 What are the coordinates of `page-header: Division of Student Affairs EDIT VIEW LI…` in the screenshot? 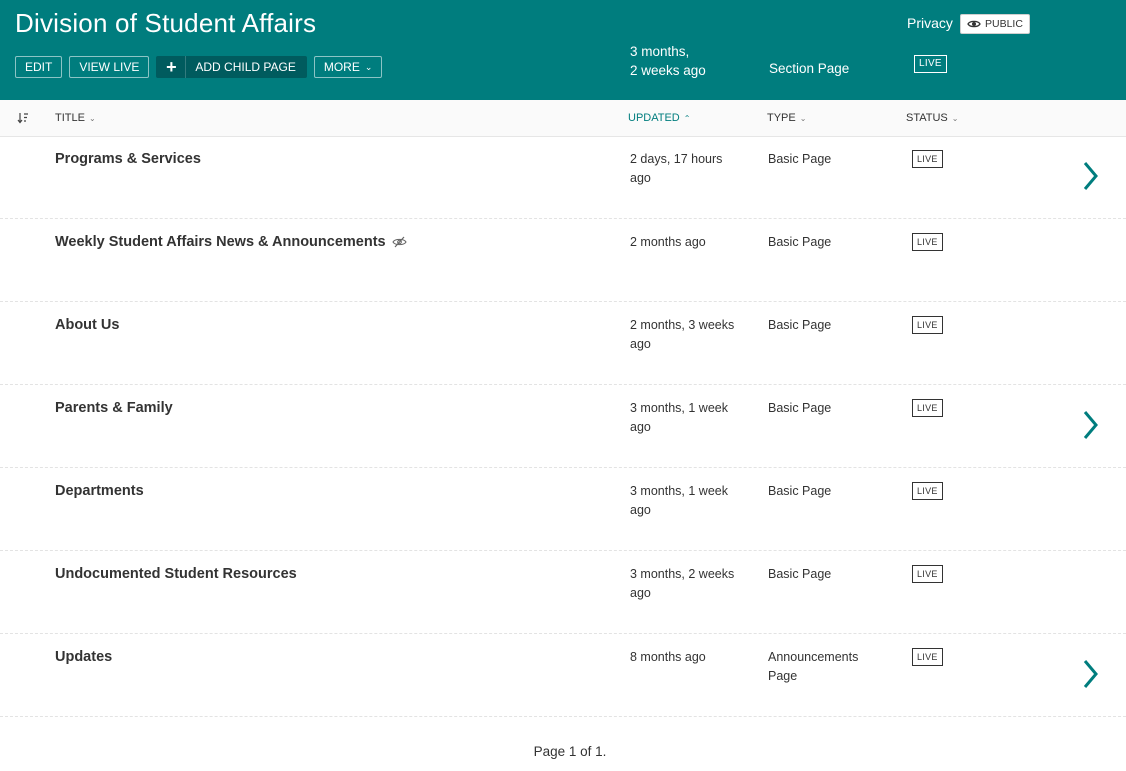 It's located at (563, 50).